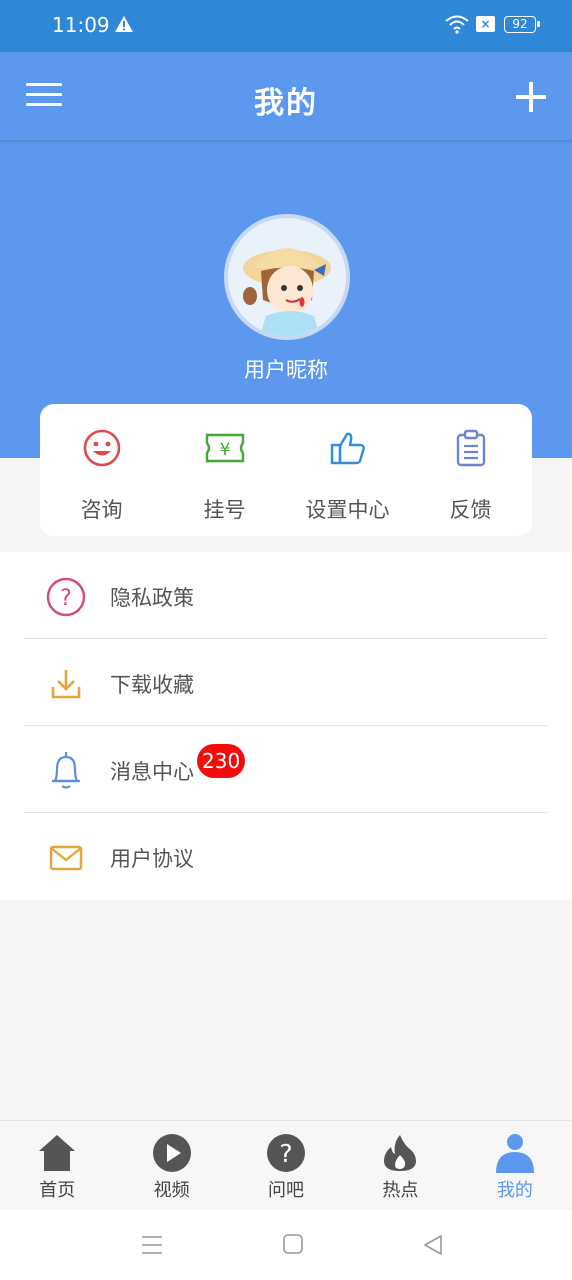  What do you see at coordinates (485, 24) in the screenshot?
I see `sim-off-icon: ×` at bounding box center [485, 24].